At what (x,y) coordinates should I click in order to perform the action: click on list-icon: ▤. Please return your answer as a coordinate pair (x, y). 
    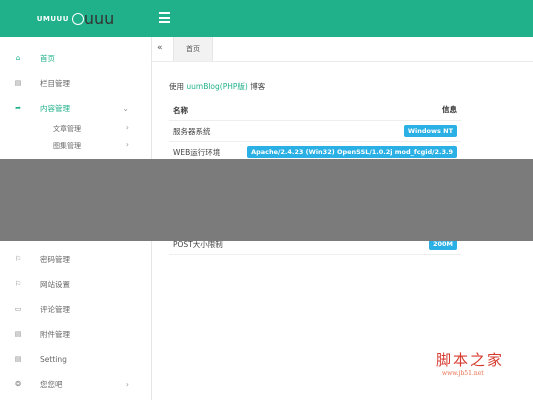
    Looking at the image, I should click on (18, 83).